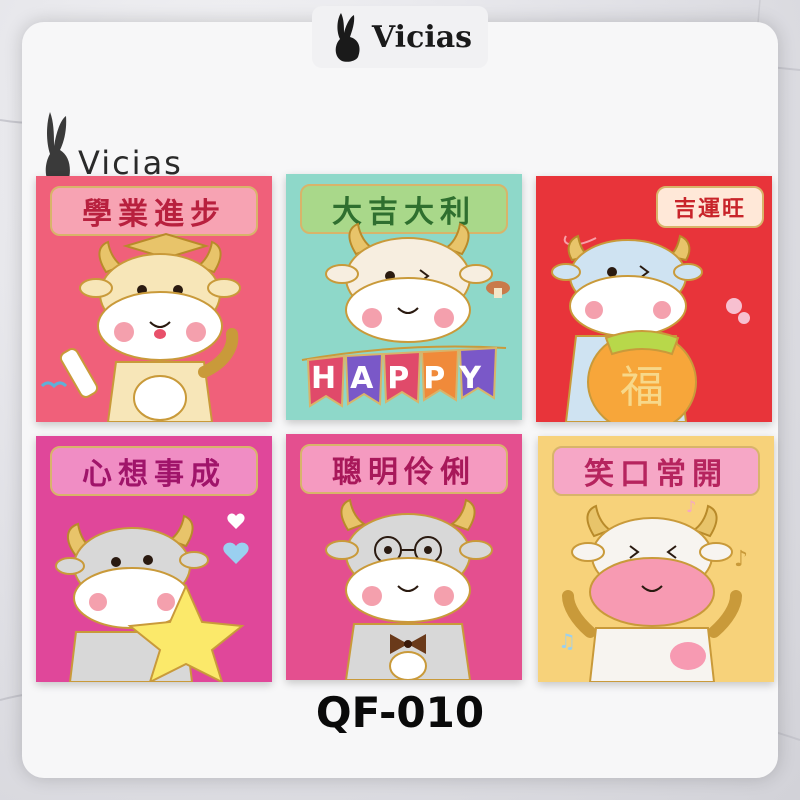 This screenshot has width=800, height=800. Describe the element at coordinates (347, 37) in the screenshot. I see `rabbit-icon` at that location.